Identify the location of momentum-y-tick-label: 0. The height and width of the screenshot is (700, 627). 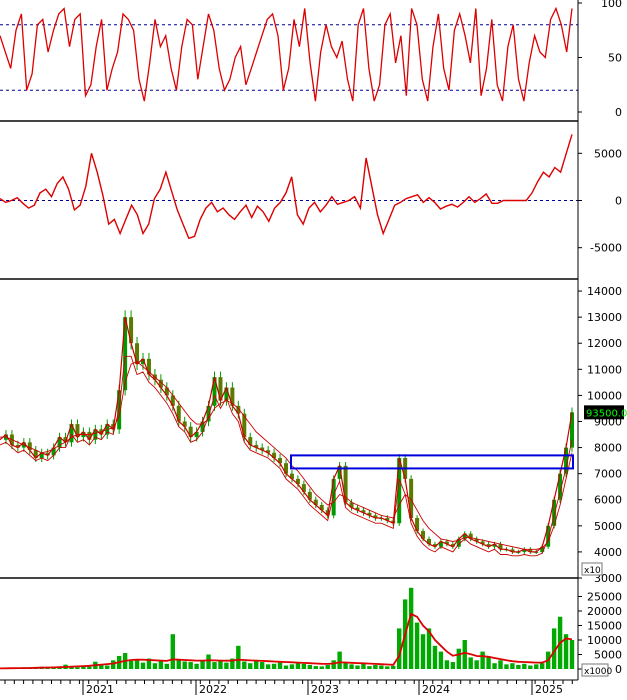
(618, 201).